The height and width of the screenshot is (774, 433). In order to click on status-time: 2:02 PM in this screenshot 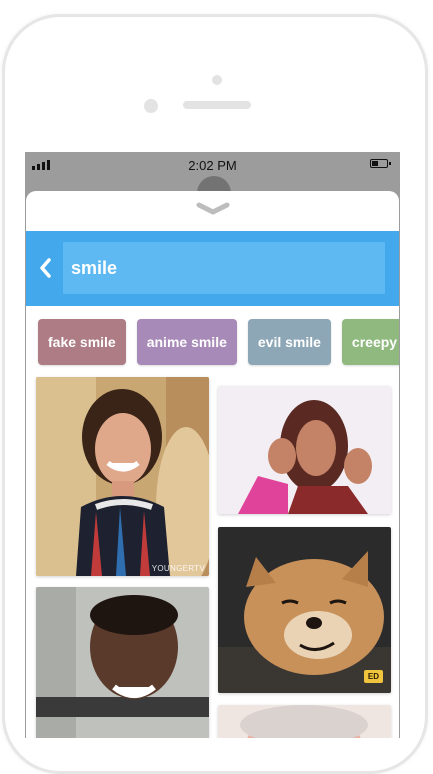, I will do `click(212, 165)`.